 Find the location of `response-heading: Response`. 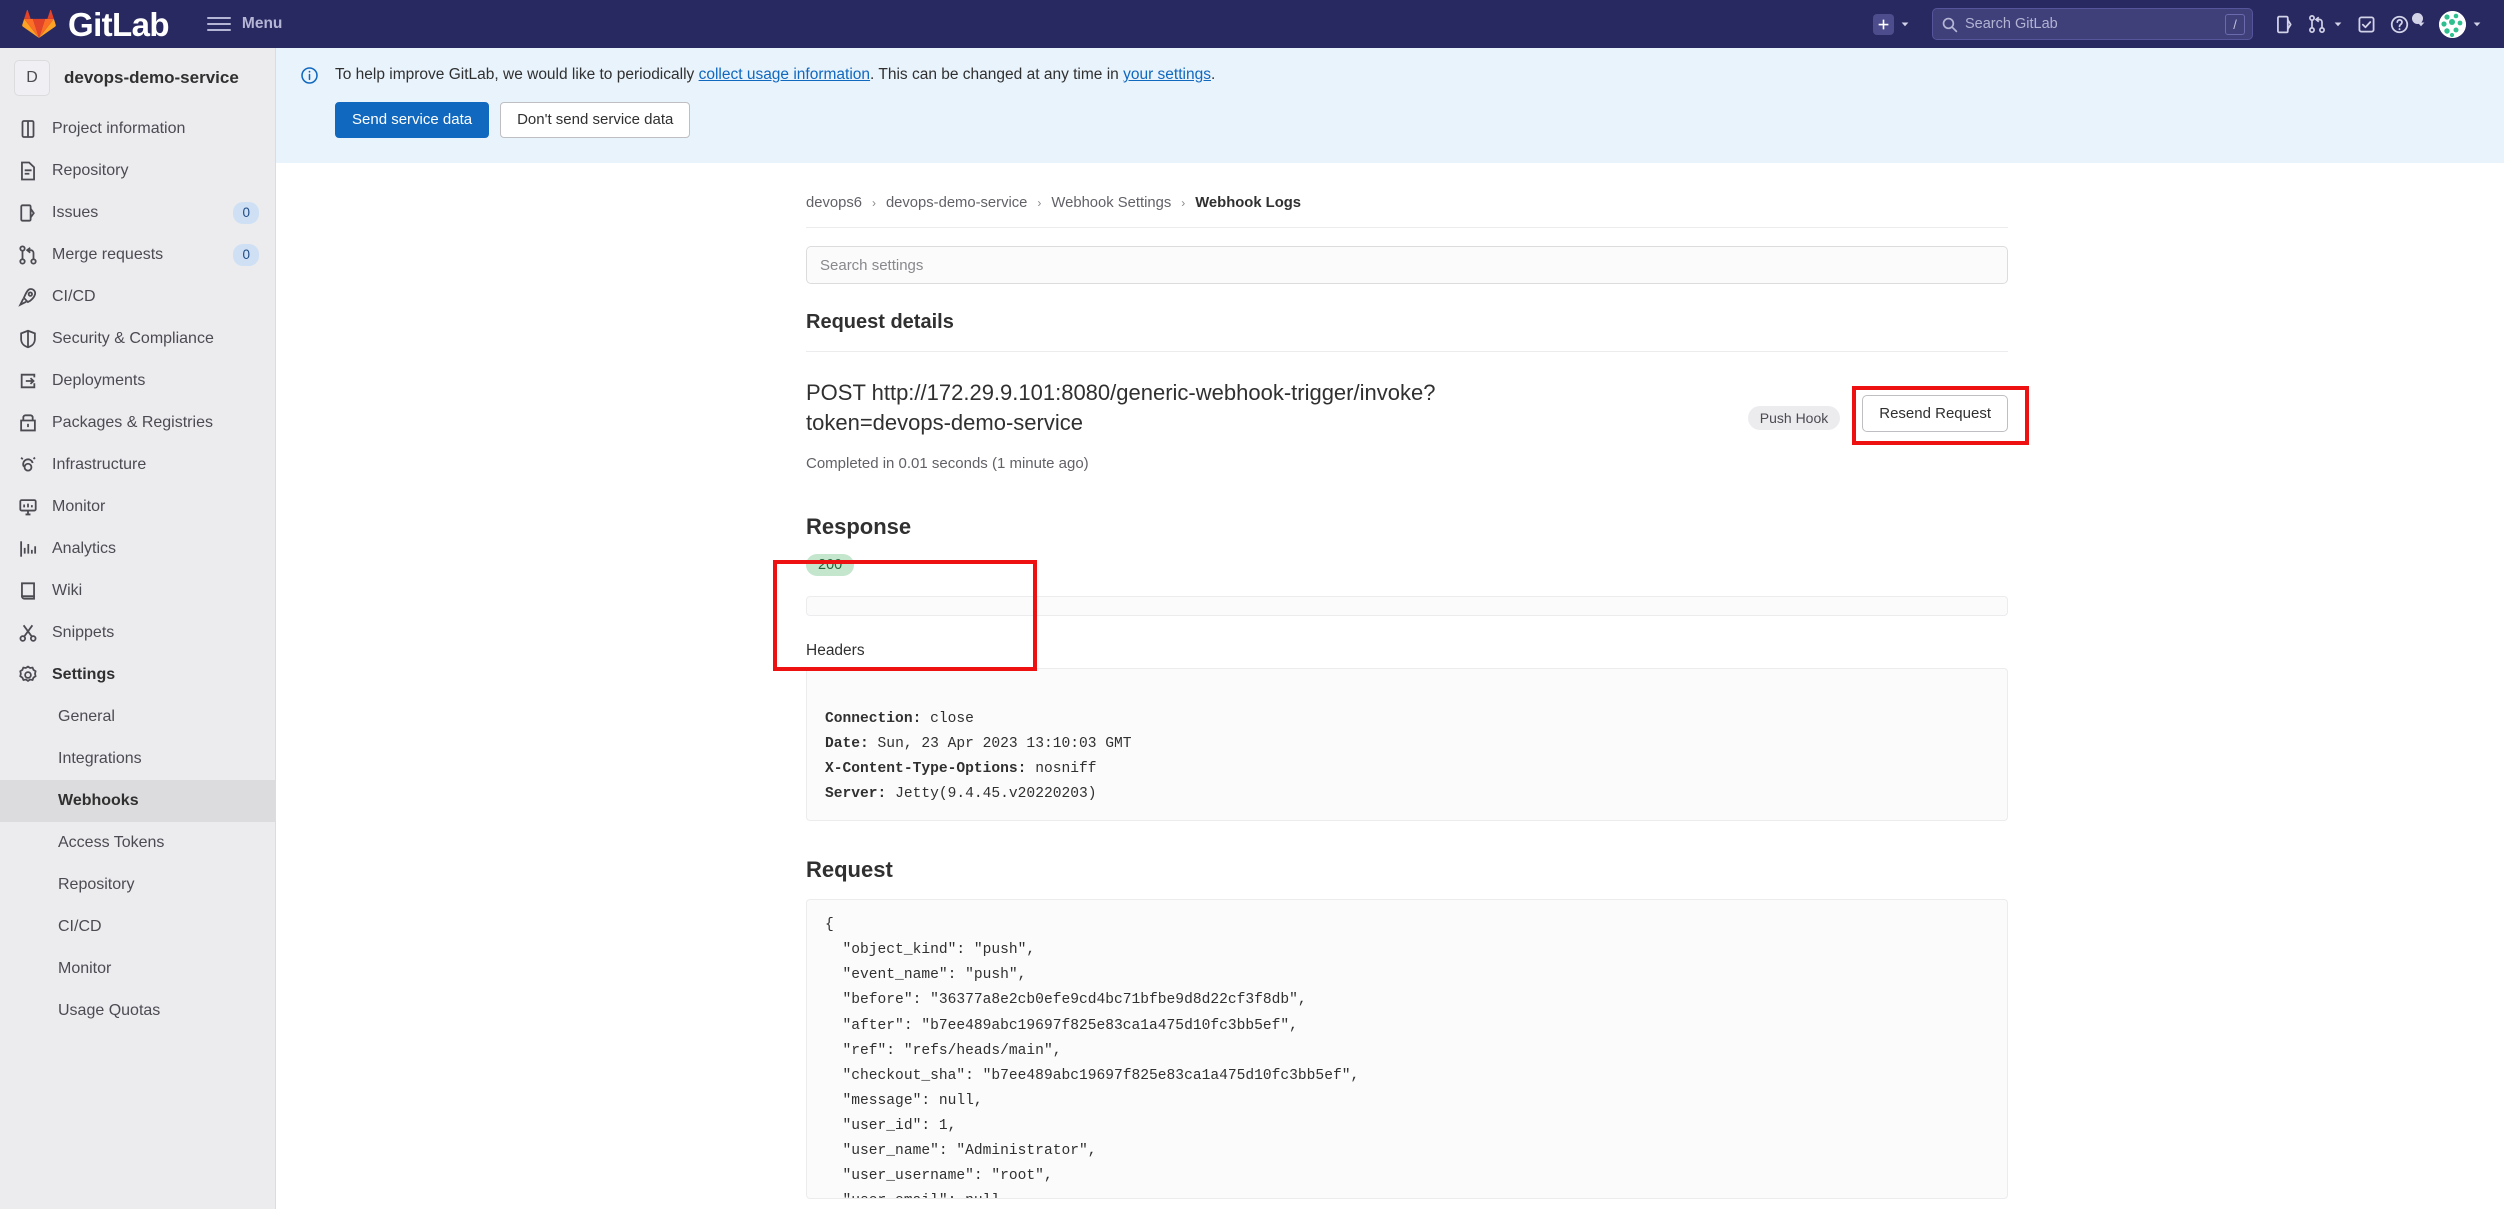

response-heading: Response is located at coordinates (859, 526).